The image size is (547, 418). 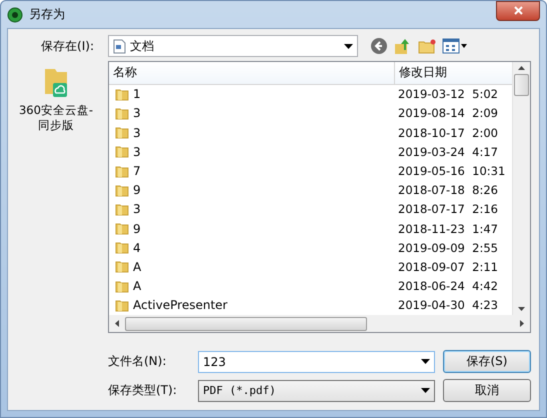 What do you see at coordinates (448, 305) in the screenshot?
I see `modified-date: 2019-04-30 4:23` at bounding box center [448, 305].